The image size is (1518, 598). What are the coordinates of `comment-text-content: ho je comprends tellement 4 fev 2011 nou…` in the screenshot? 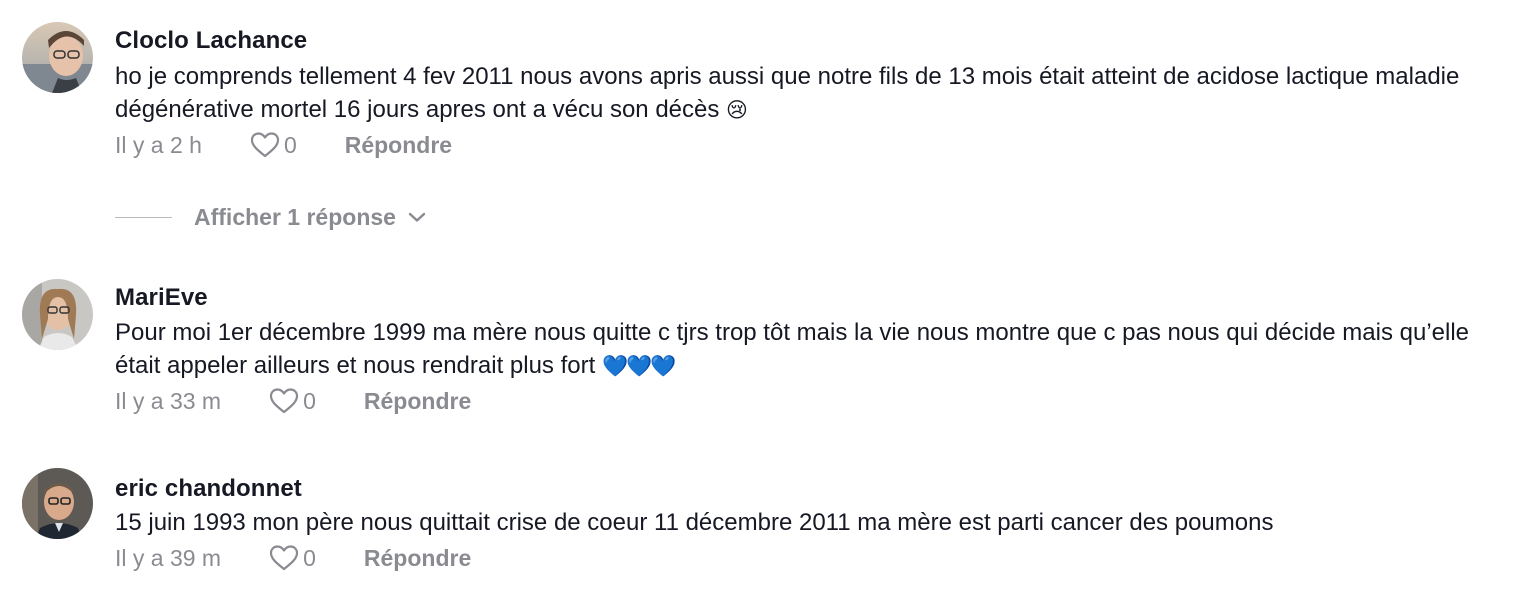 It's located at (787, 93).